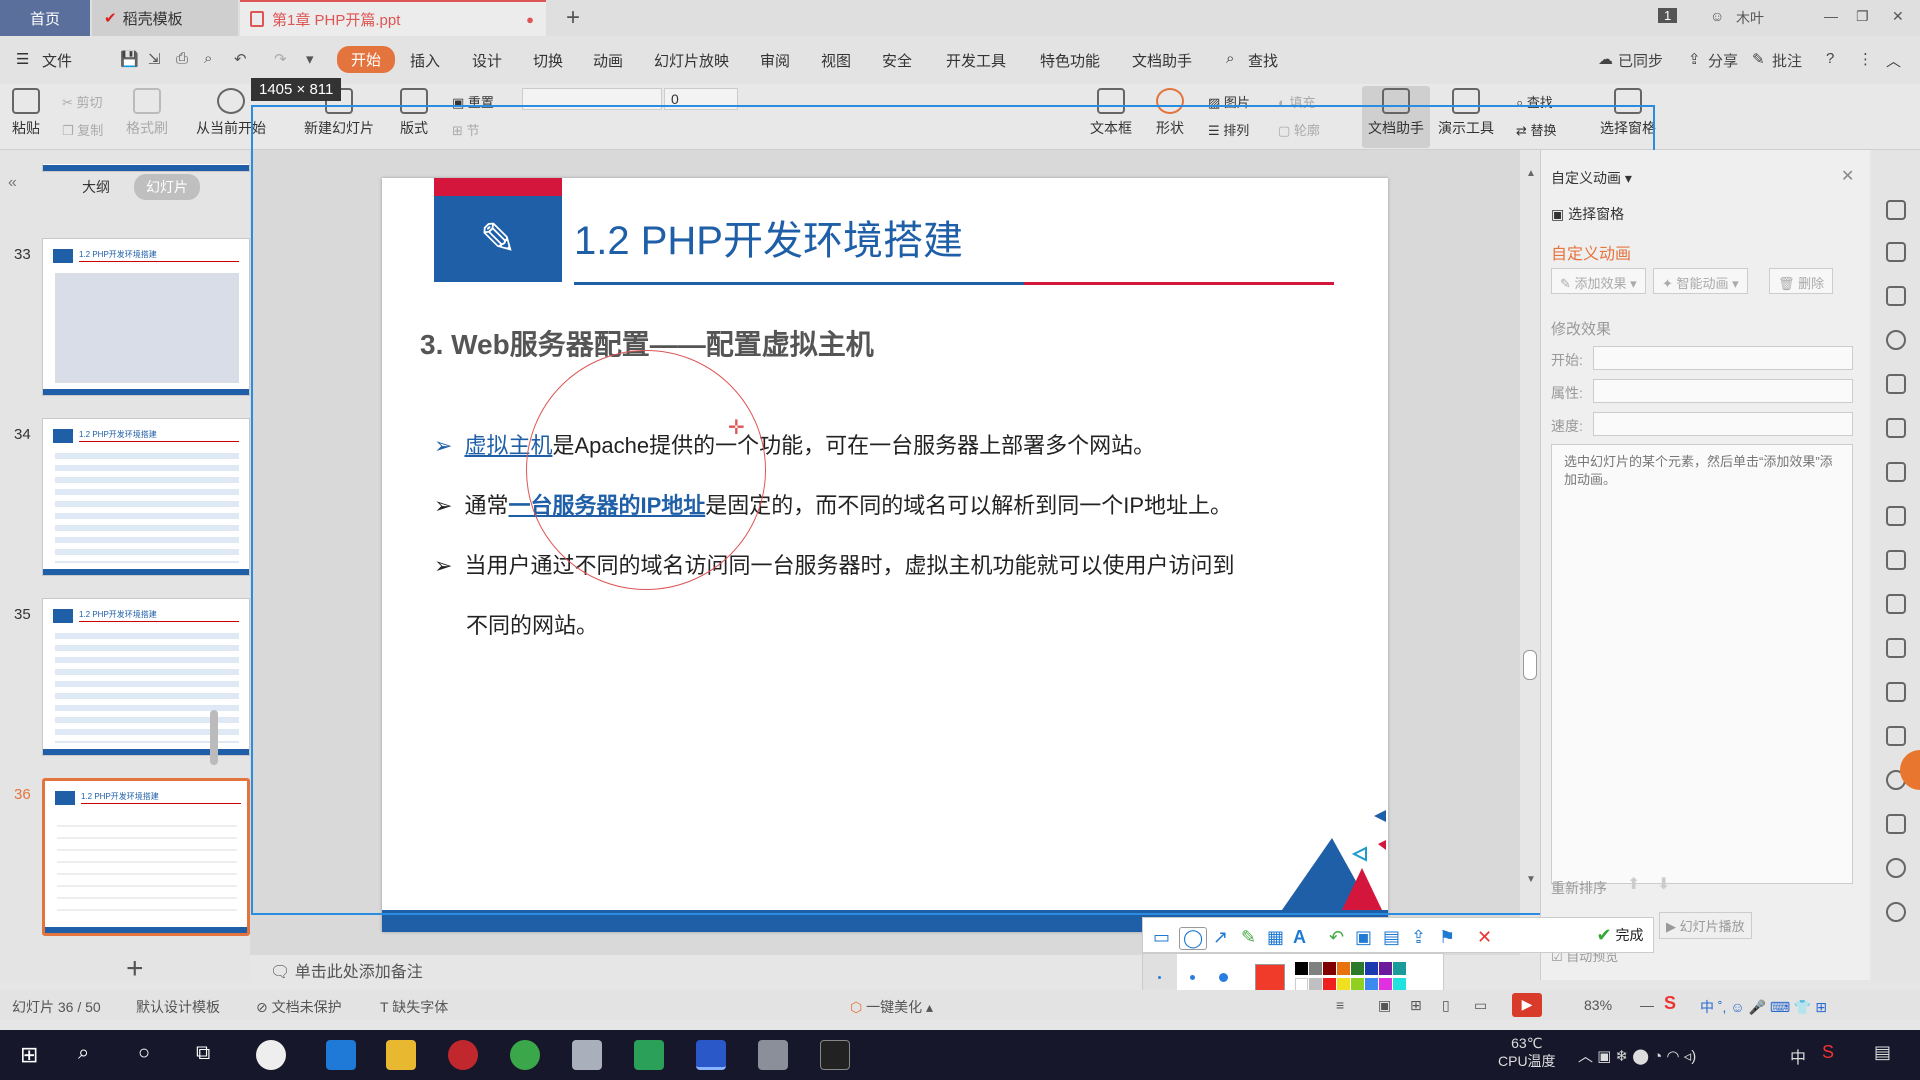 The width and height of the screenshot is (1920, 1080). Describe the element at coordinates (425, 60) in the screenshot. I see `menu-insert: 插入` at that location.